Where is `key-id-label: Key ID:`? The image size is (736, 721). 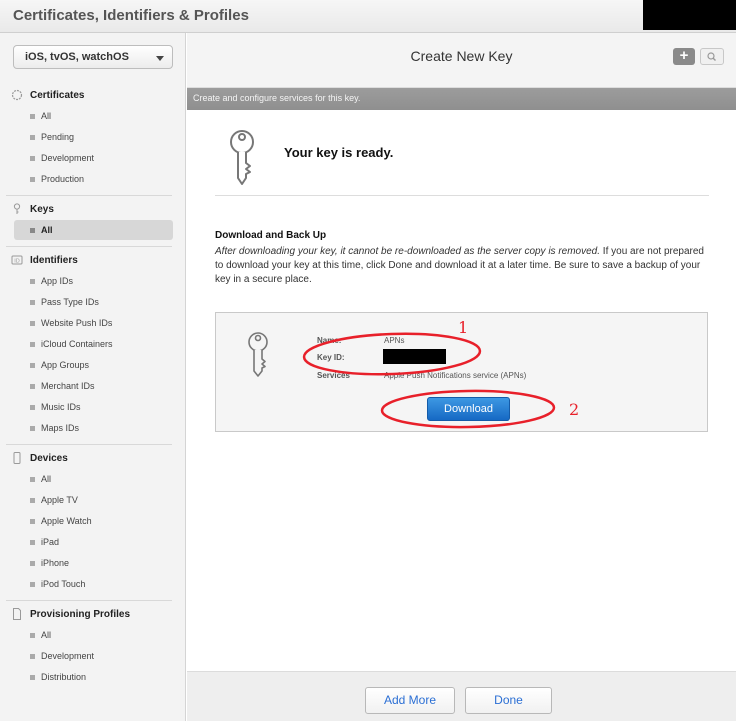 key-id-label: Key ID: is located at coordinates (331, 357).